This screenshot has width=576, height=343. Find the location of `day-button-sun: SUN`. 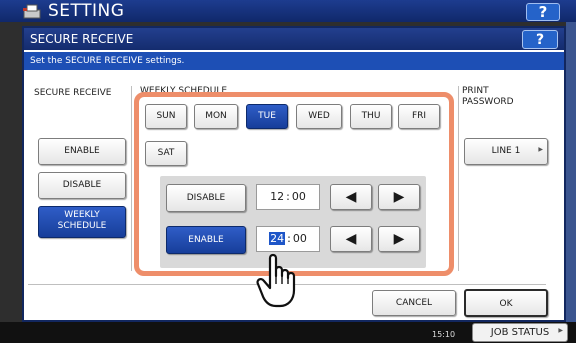

day-button-sun: SUN is located at coordinates (166, 116).